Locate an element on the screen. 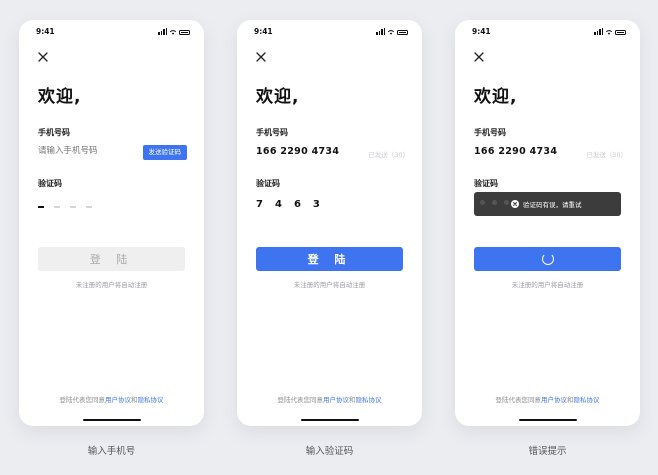 Image resolution: width=658 pixels, height=475 pixels. caption-error: 错误提示 is located at coordinates (547, 451).